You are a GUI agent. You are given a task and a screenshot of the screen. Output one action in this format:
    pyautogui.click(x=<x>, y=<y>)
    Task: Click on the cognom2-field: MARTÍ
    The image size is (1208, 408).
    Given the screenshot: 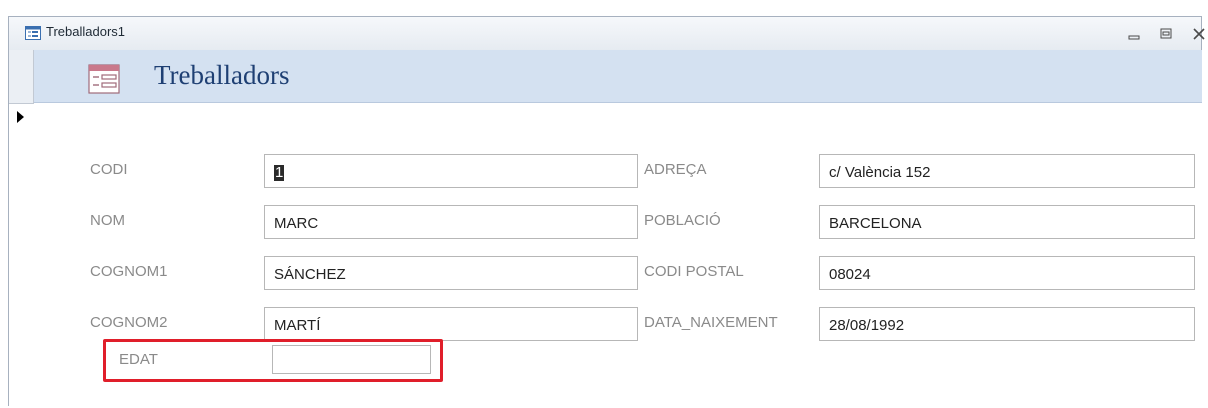 What is the action you would take?
    pyautogui.click(x=451, y=324)
    